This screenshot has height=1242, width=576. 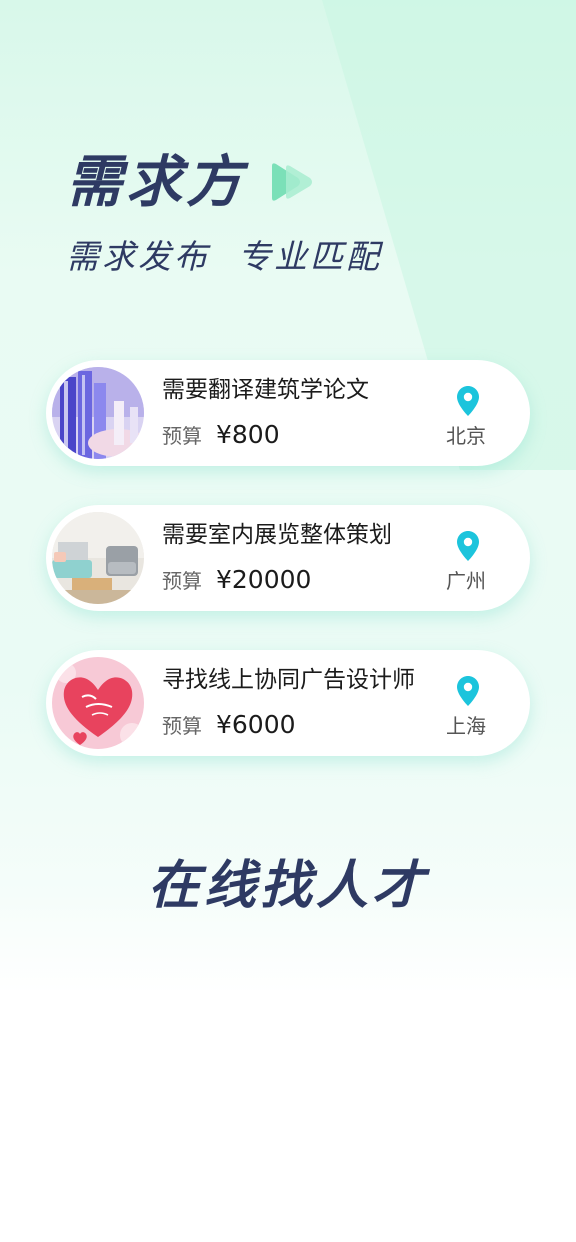 What do you see at coordinates (265, 390) in the screenshot?
I see `card-title: 需要翻译建筑学论文` at bounding box center [265, 390].